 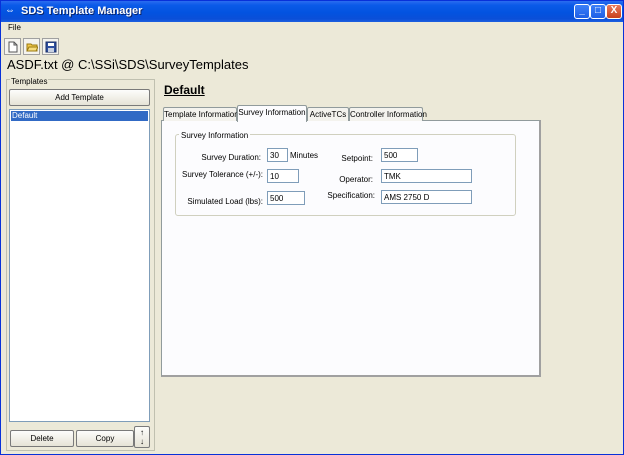 I want to click on app-icon: ⇔, so click(x=10, y=10).